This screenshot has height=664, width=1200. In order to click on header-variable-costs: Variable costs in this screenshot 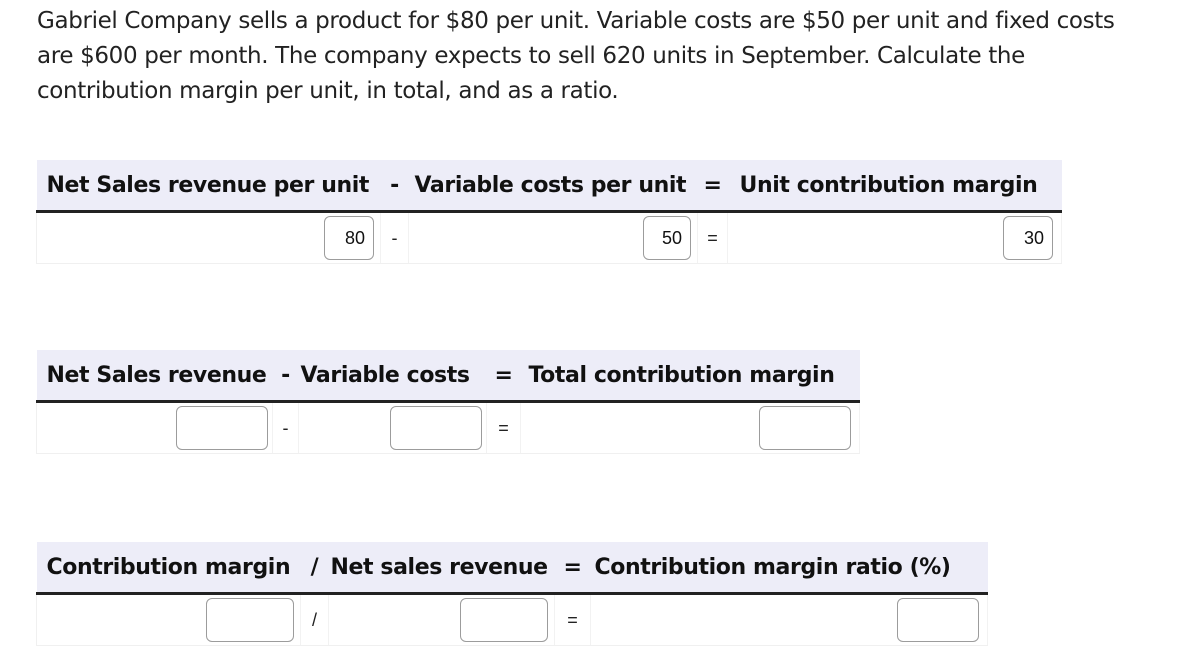, I will do `click(392, 376)`.